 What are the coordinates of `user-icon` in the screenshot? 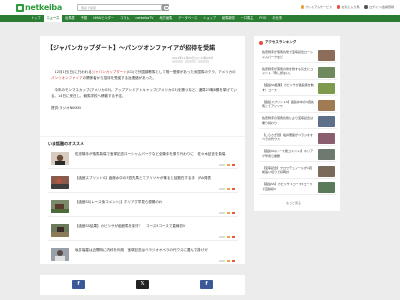 It's located at (366, 7).